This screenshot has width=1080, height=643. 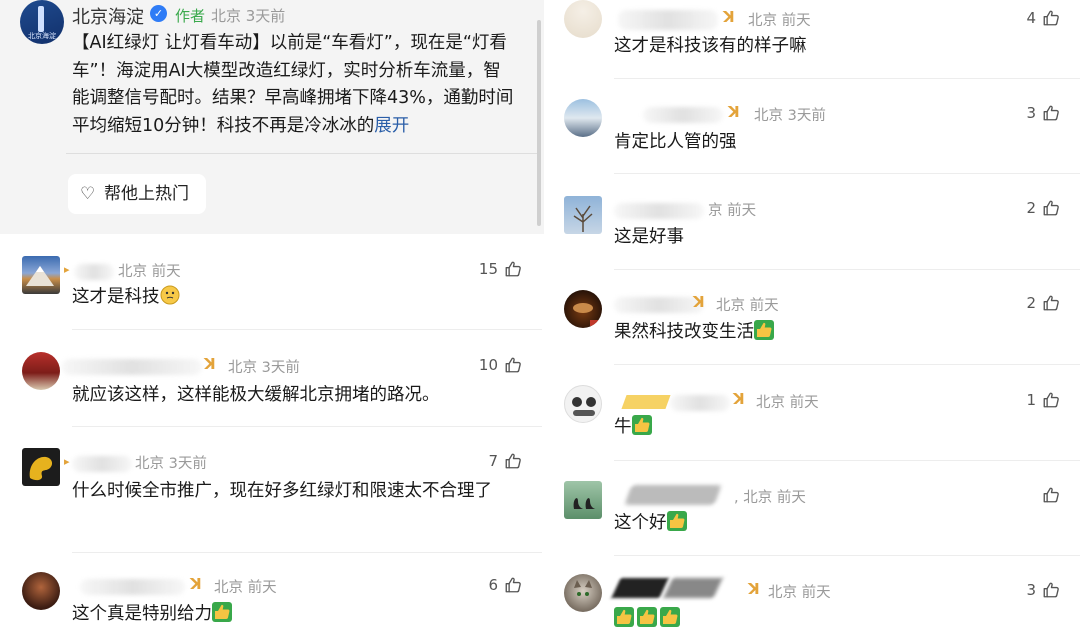 What do you see at coordinates (41, 19) in the screenshot?
I see `tower-icon` at bounding box center [41, 19].